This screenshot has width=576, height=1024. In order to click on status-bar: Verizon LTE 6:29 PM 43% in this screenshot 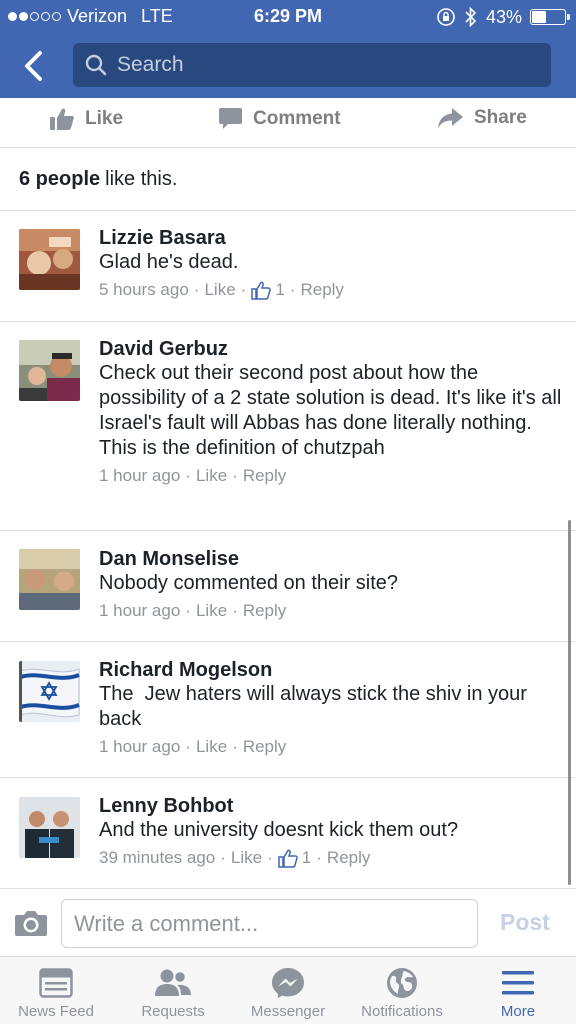, I will do `click(288, 17)`.